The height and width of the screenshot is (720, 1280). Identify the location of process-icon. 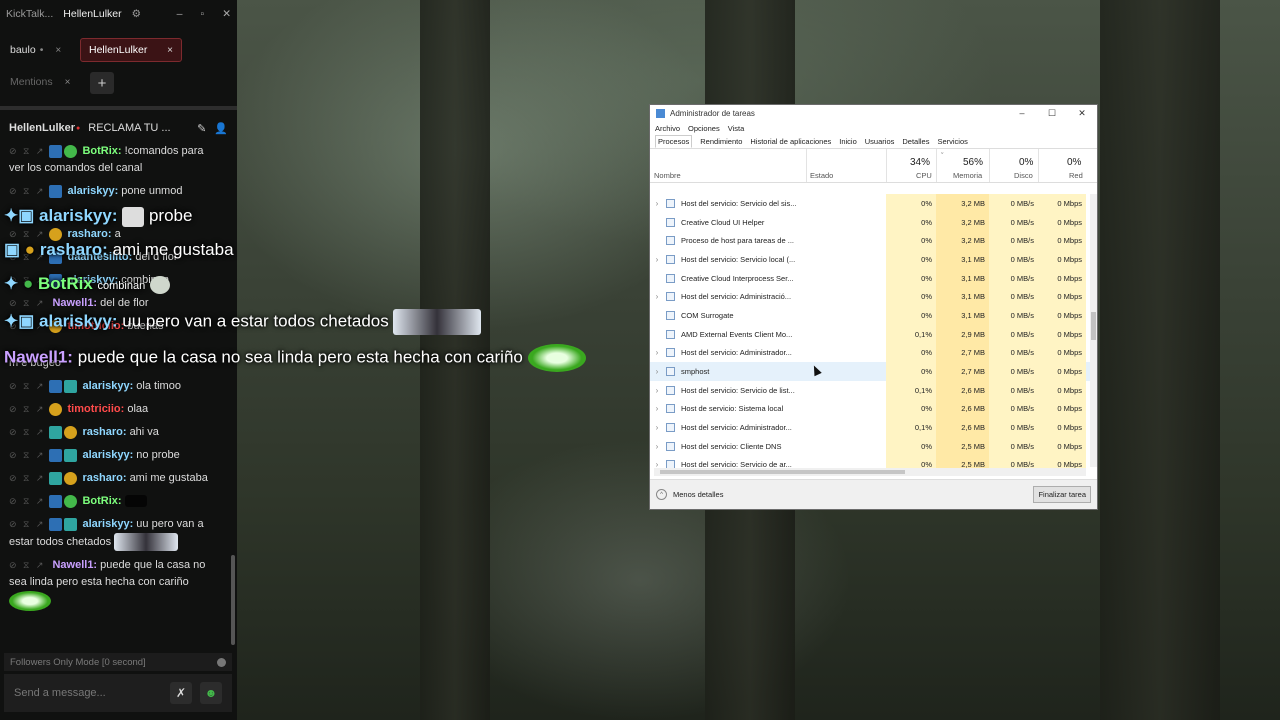
(670, 278).